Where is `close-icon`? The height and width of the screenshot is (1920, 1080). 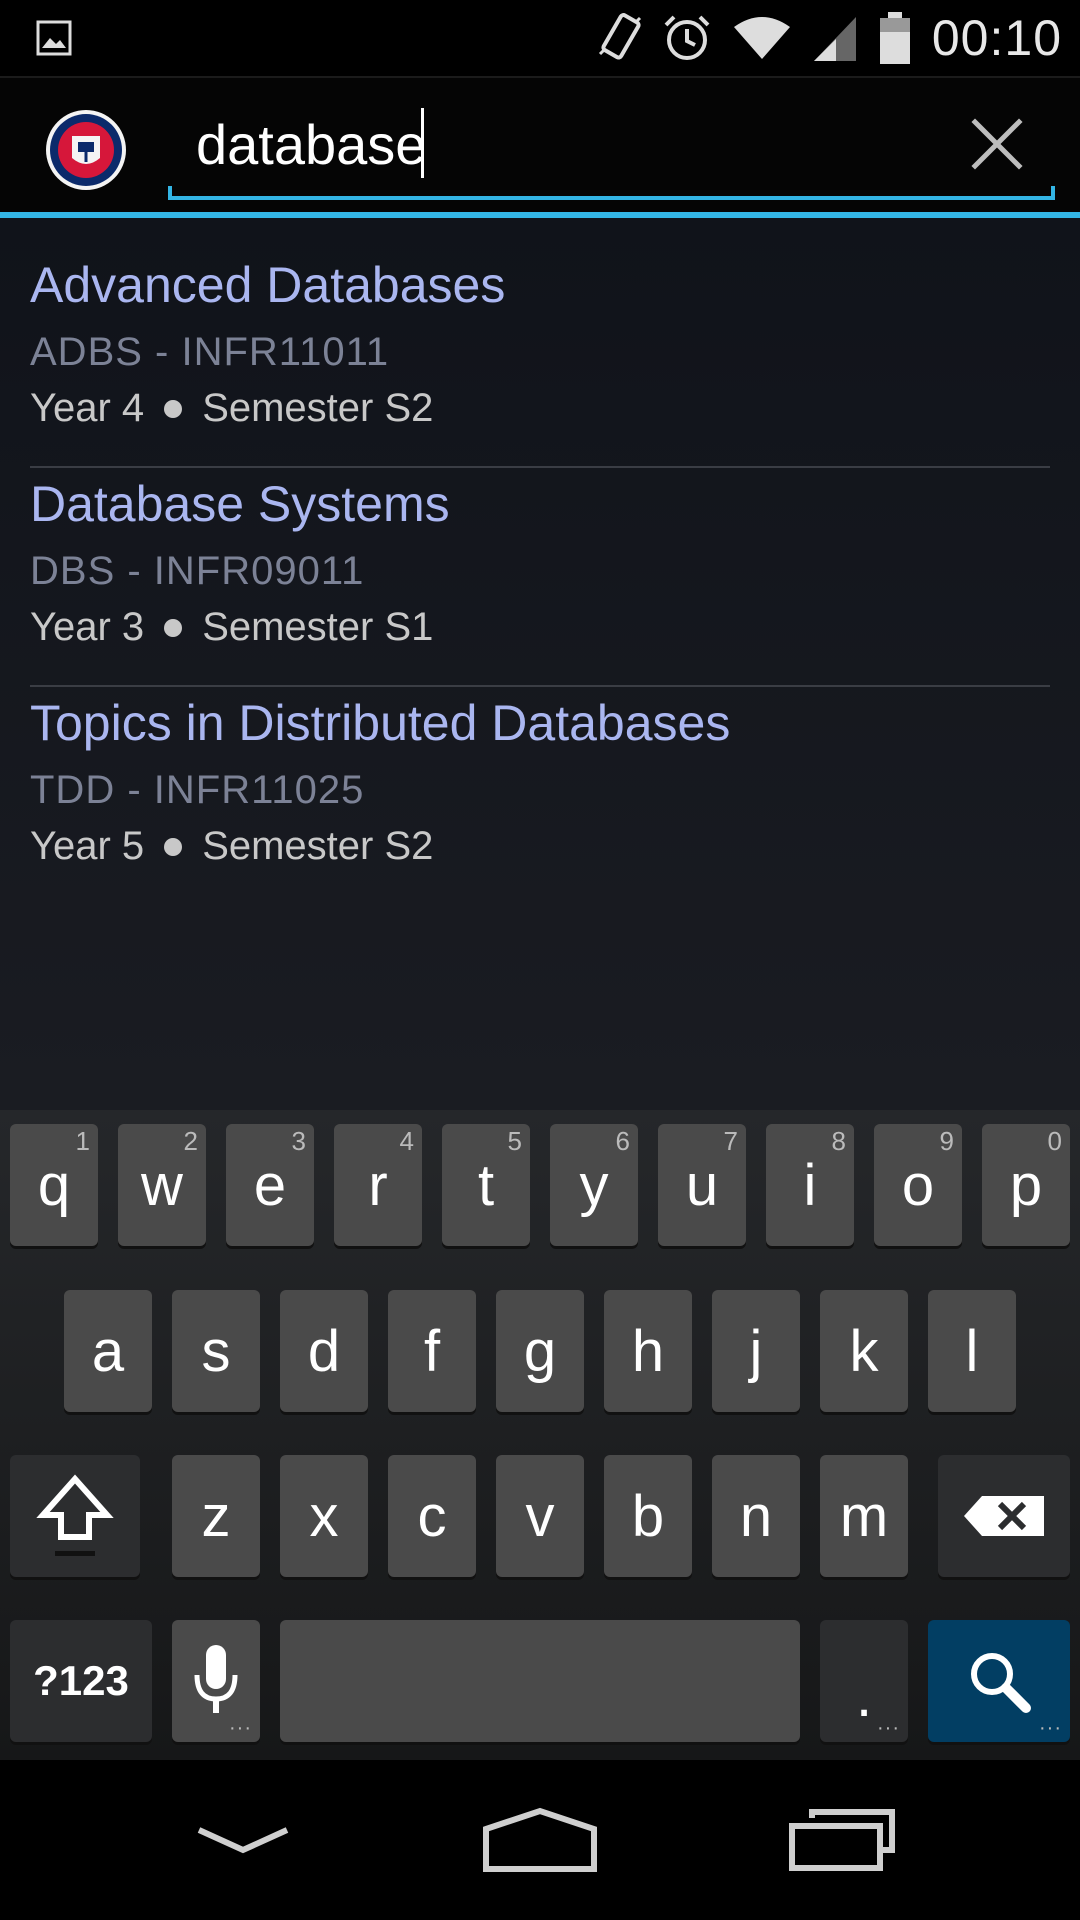
close-icon is located at coordinates (997, 144).